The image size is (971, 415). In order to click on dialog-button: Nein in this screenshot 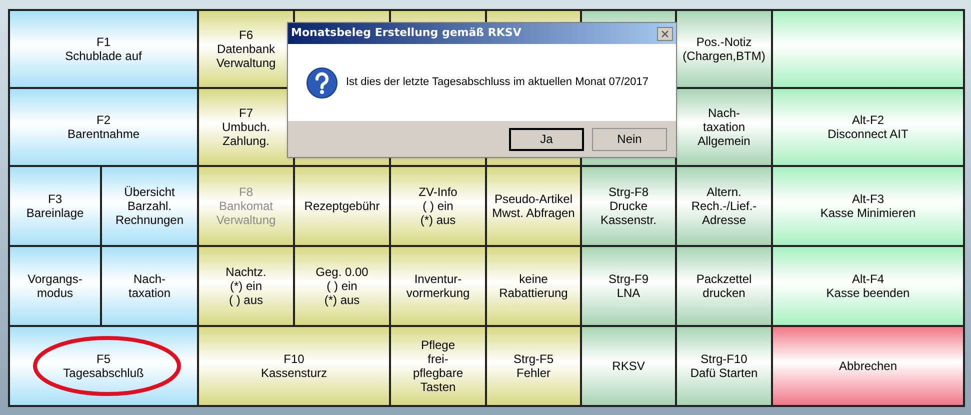, I will do `click(629, 139)`.